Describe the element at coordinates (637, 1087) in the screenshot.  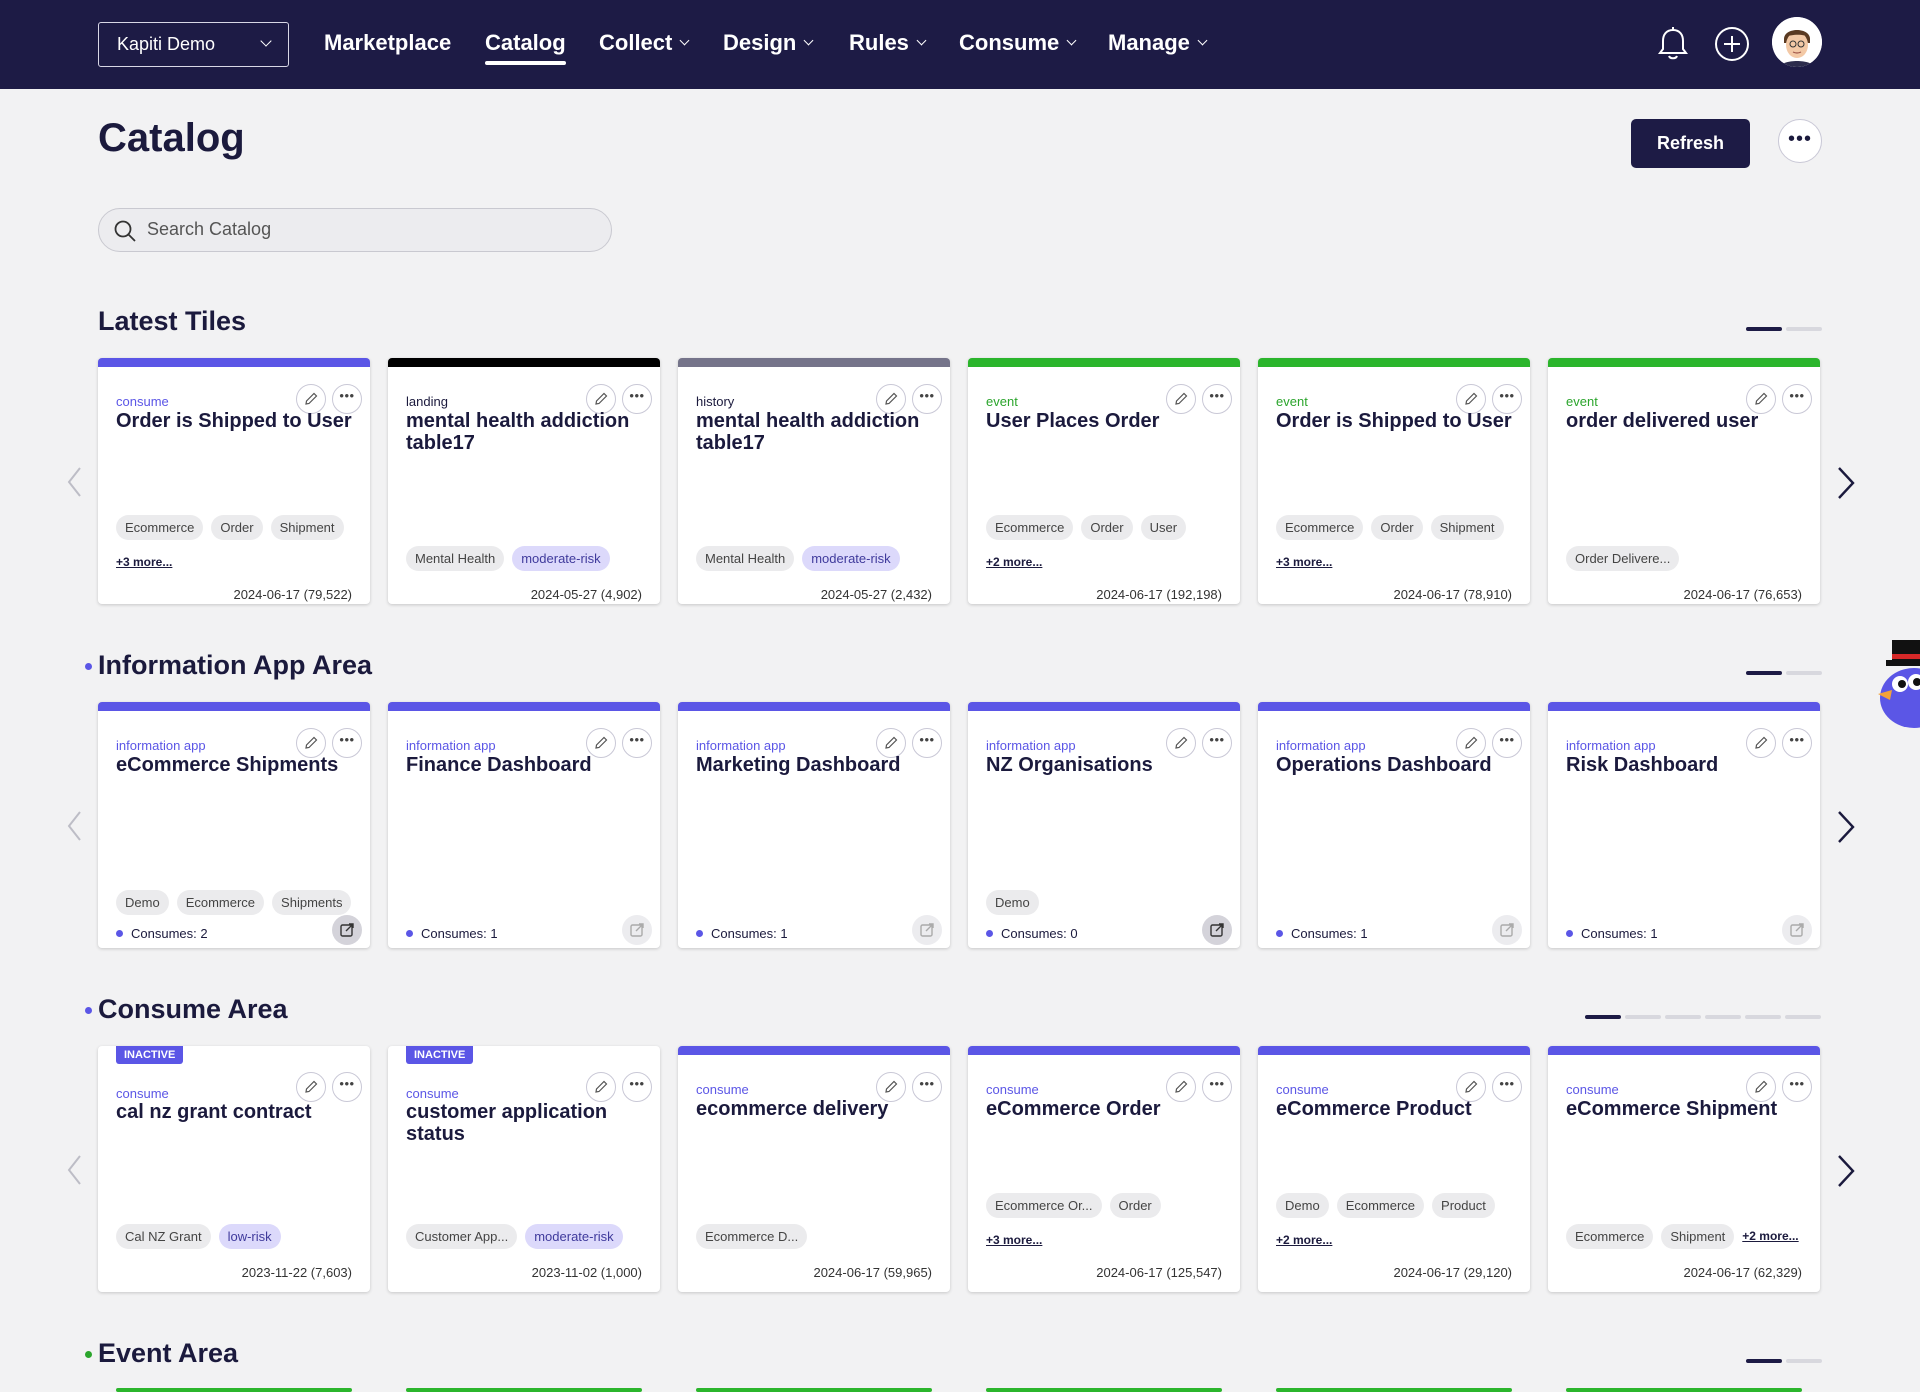
I see `tile-more-button: •••` at that location.